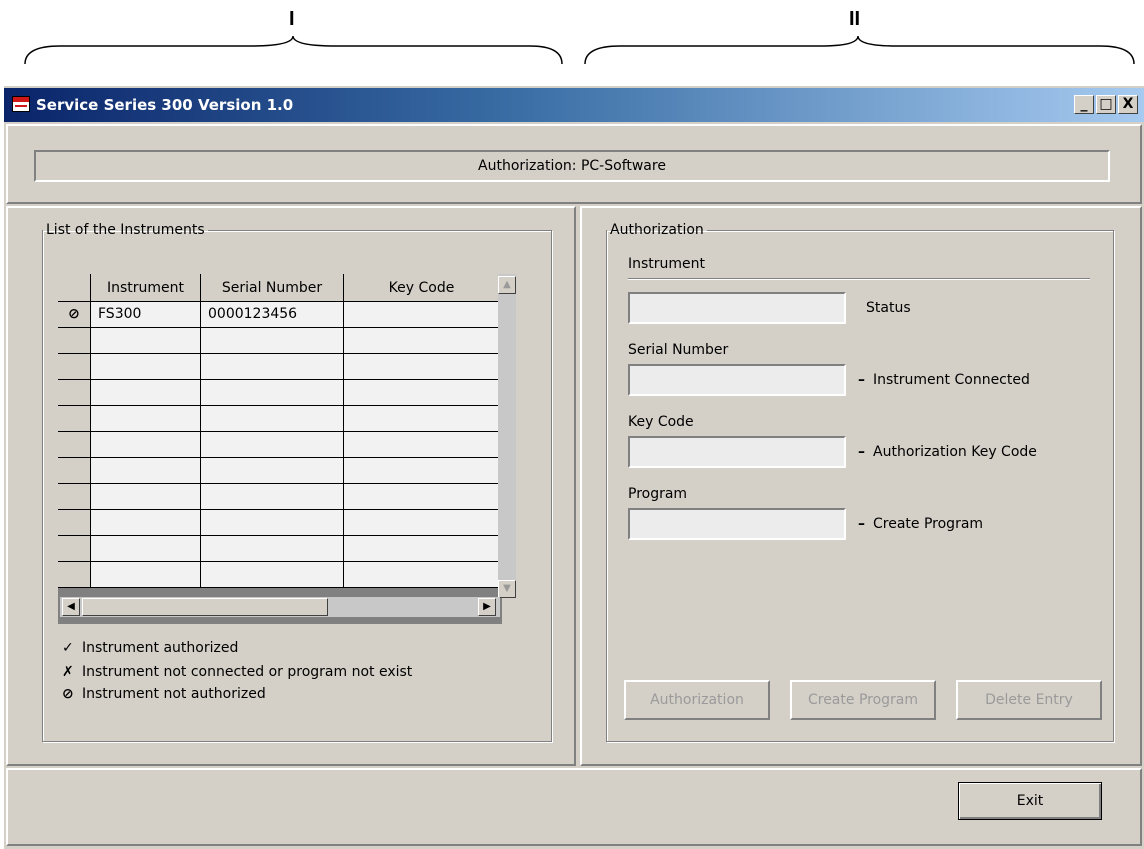  I want to click on prohibited-icon: ⊘, so click(68, 694).